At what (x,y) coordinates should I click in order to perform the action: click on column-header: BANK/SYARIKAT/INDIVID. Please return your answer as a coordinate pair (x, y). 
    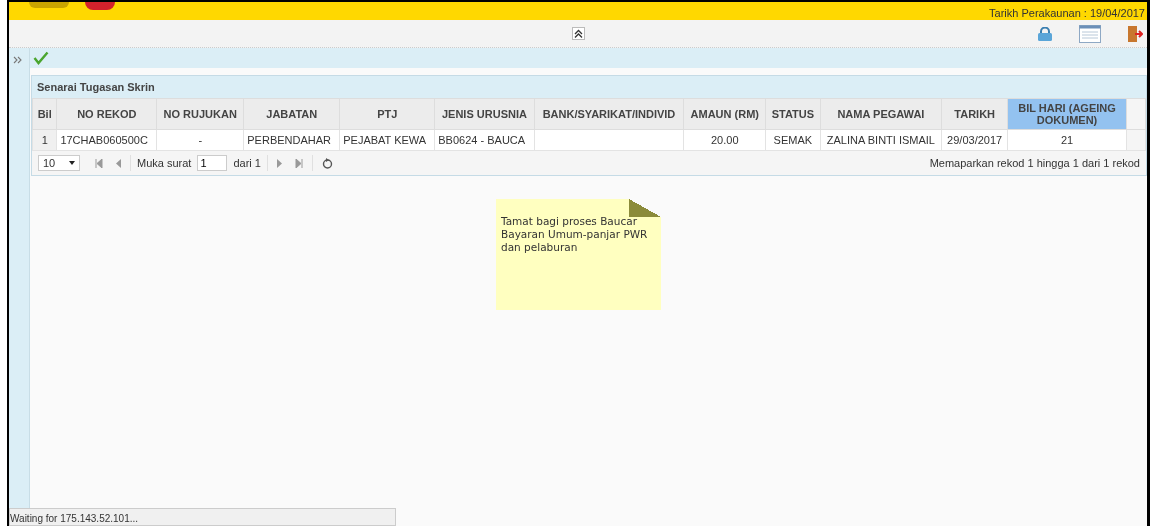
    Looking at the image, I should click on (609, 114).